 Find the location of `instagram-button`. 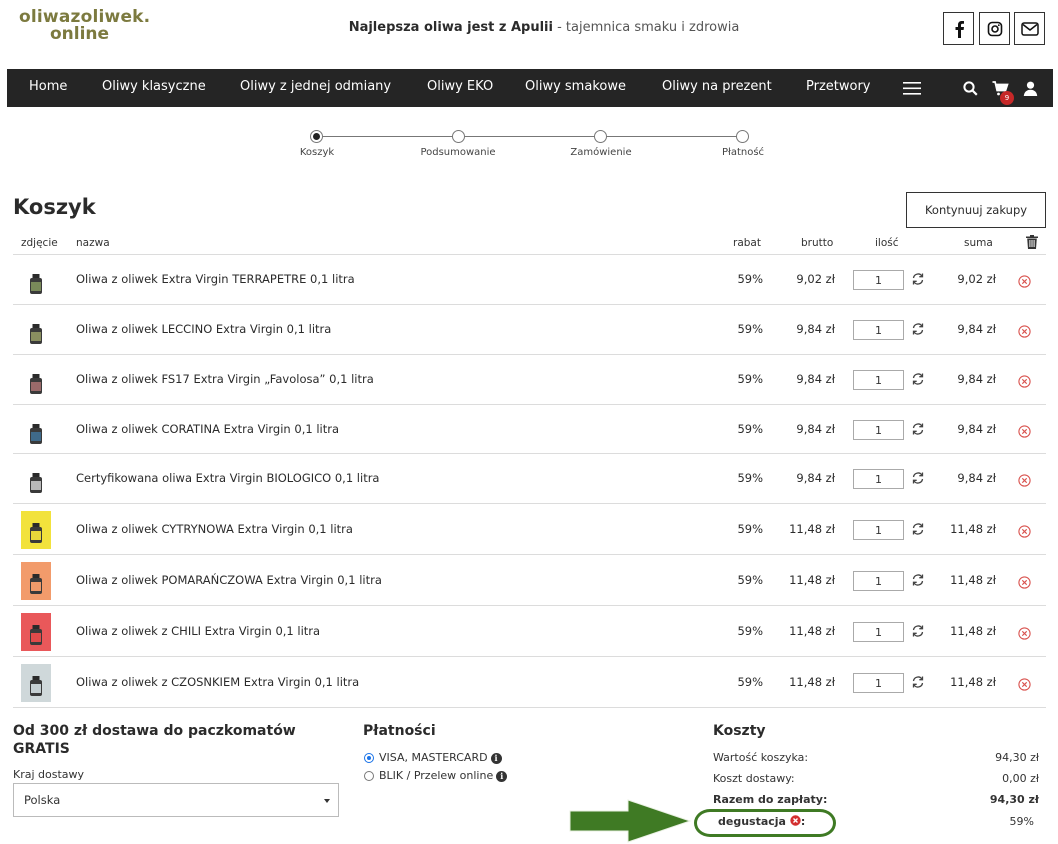

instagram-button is located at coordinates (994, 28).